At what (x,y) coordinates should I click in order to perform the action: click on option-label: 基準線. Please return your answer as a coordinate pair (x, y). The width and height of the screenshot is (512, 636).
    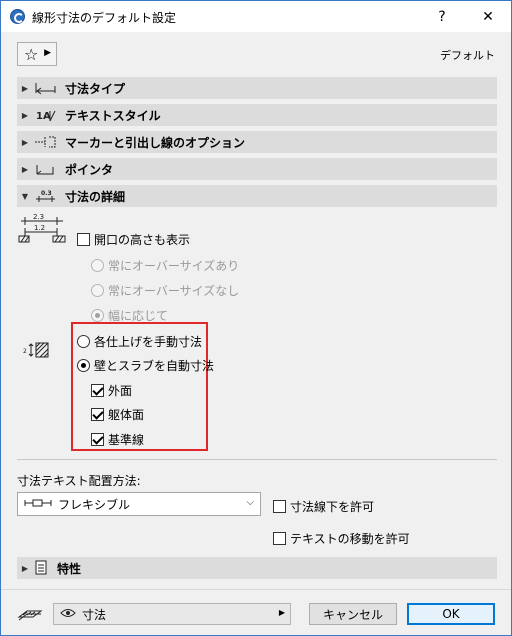
    Looking at the image, I should click on (126, 440).